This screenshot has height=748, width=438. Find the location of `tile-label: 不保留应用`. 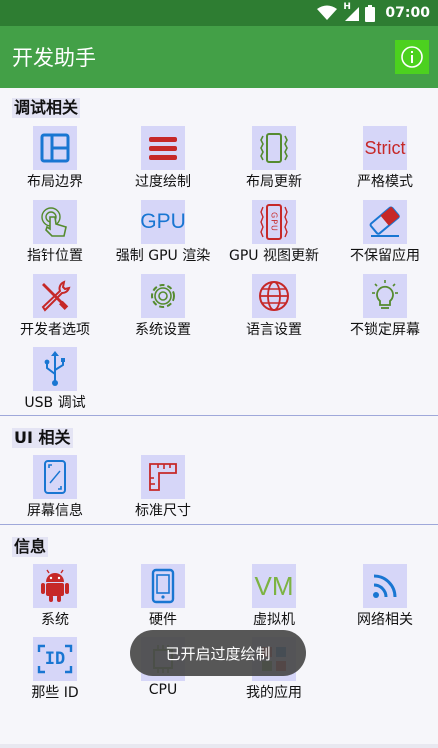

tile-label: 不保留应用 is located at coordinates (385, 256).